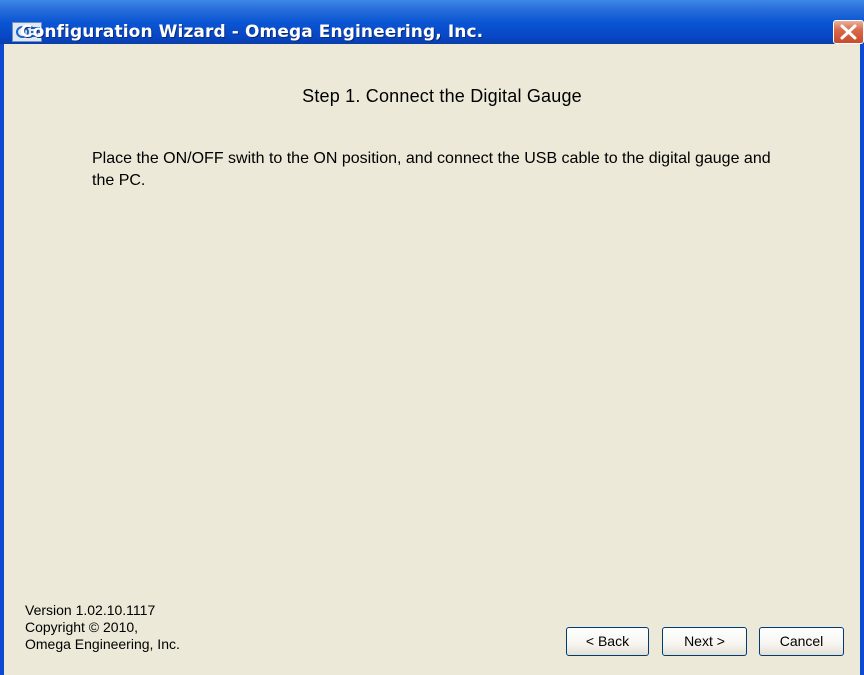  I want to click on next-button: Next >, so click(704, 641).